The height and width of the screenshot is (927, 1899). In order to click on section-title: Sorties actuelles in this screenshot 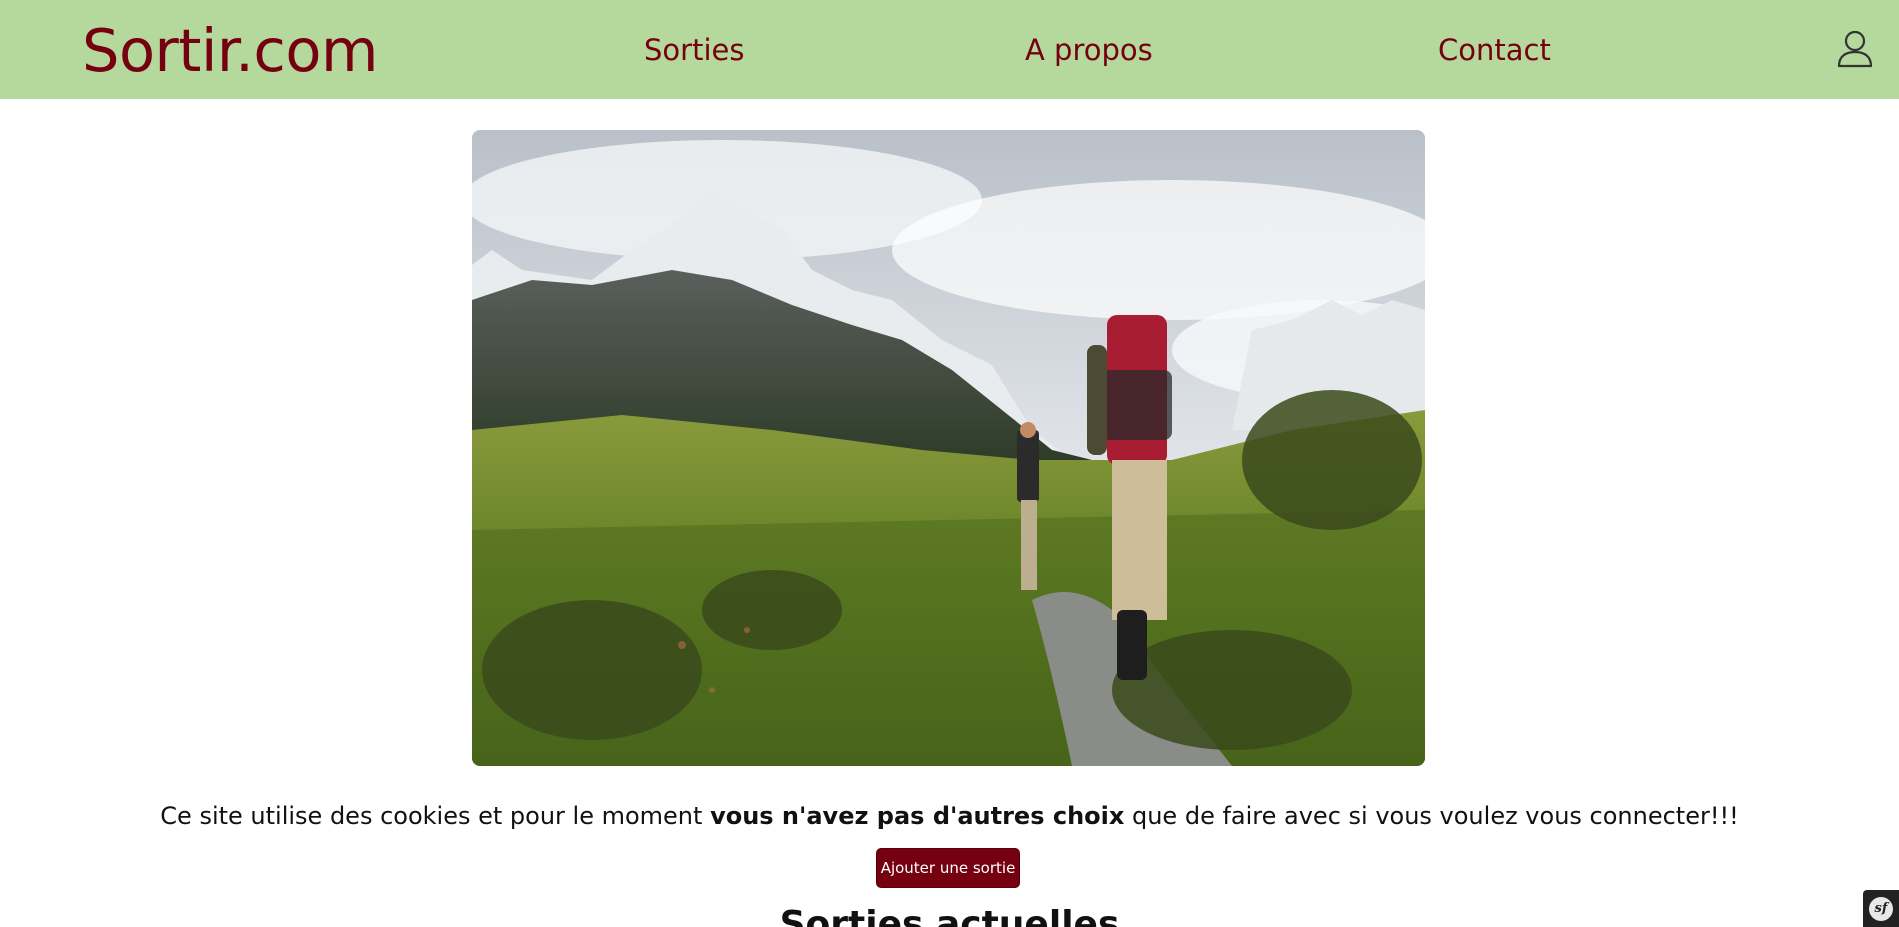, I will do `click(949, 915)`.